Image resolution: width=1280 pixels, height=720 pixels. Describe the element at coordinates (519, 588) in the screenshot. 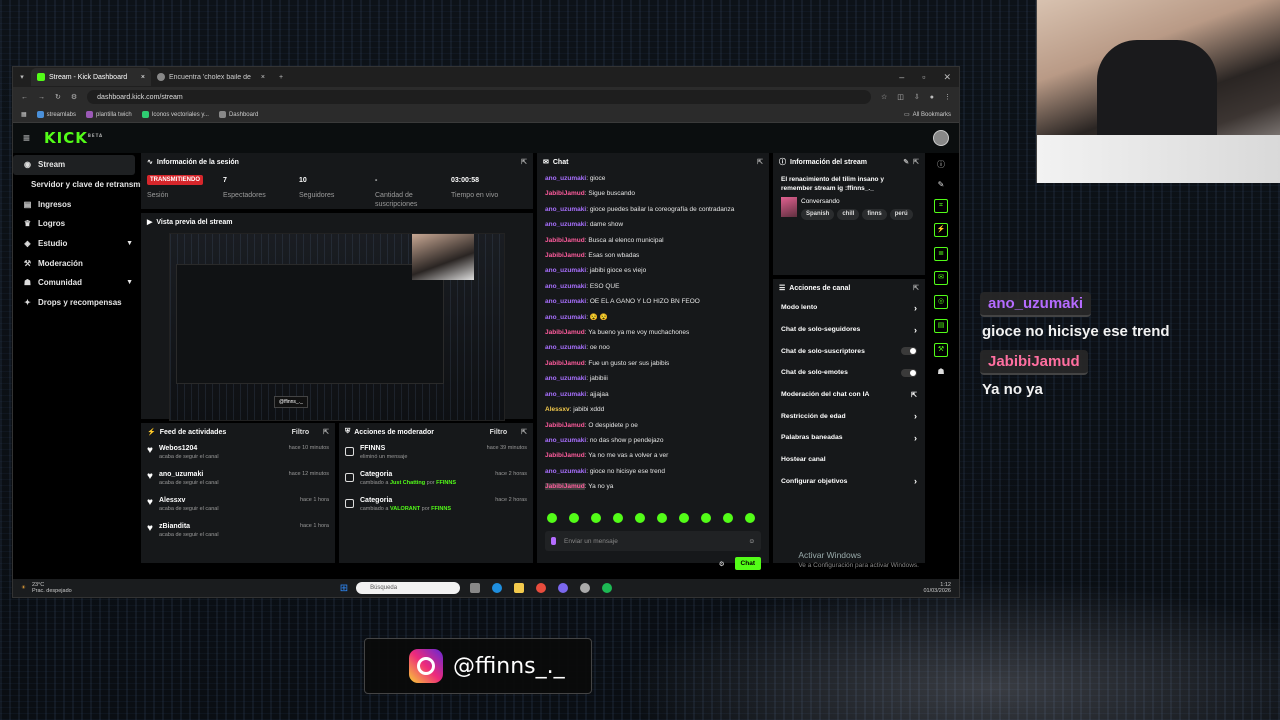

I see `file-explorer-icon` at that location.